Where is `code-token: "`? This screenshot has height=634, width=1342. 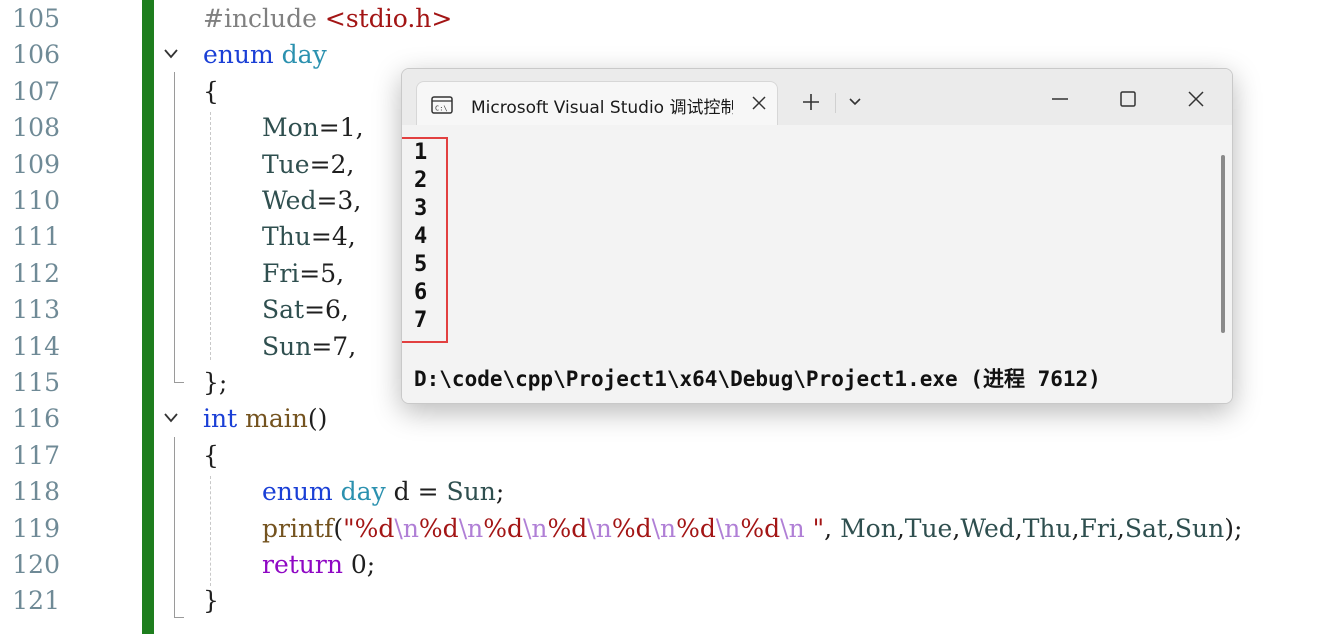 code-token: " is located at coordinates (814, 528).